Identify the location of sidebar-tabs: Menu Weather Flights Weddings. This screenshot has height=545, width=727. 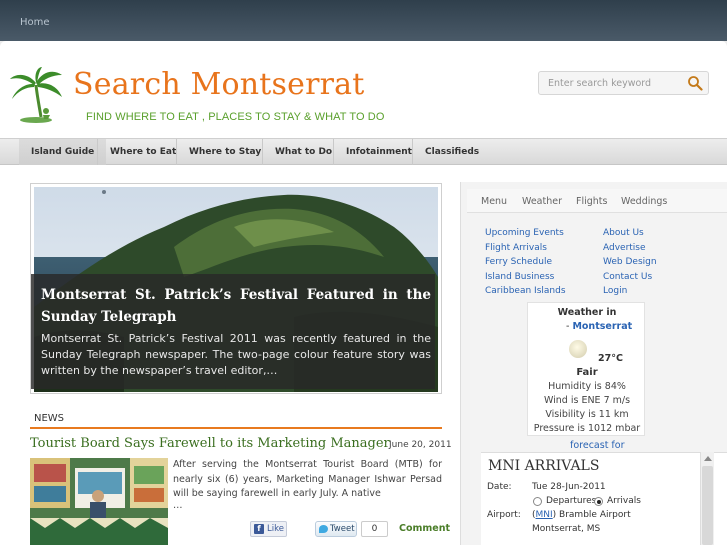
(597, 201).